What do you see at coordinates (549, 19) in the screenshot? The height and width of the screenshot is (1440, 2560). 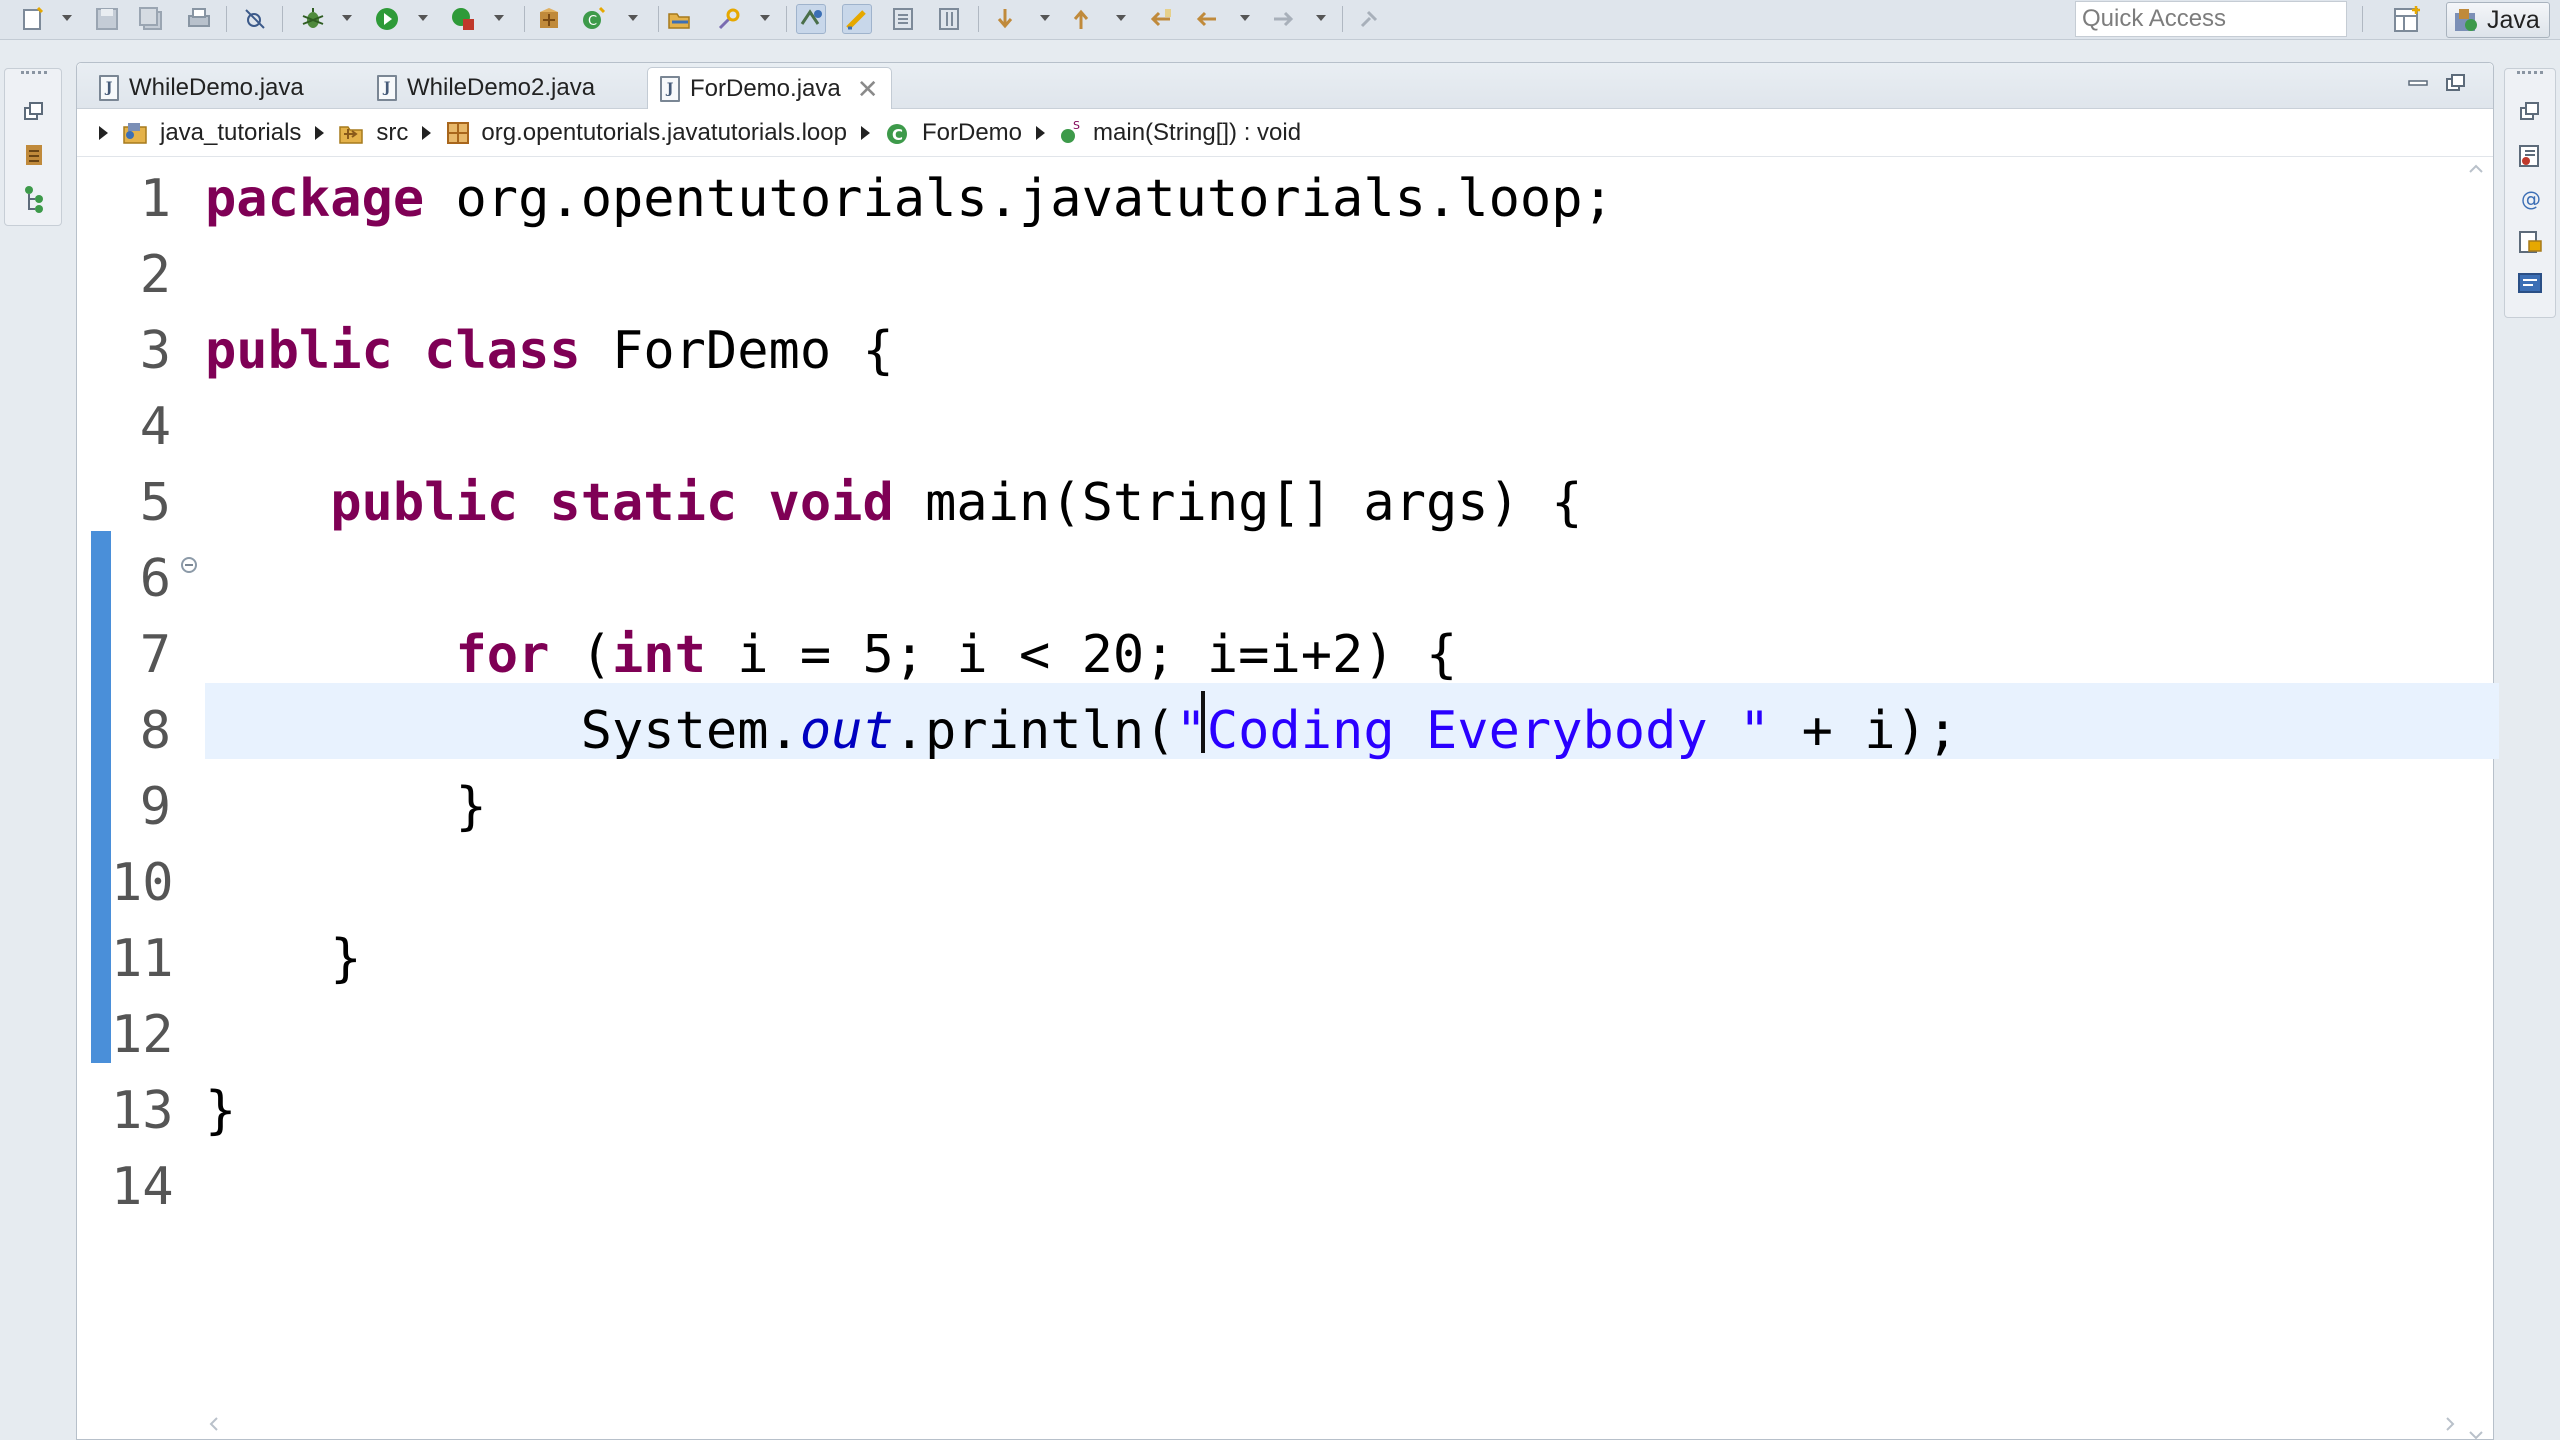 I see `new-java-project-icon` at bounding box center [549, 19].